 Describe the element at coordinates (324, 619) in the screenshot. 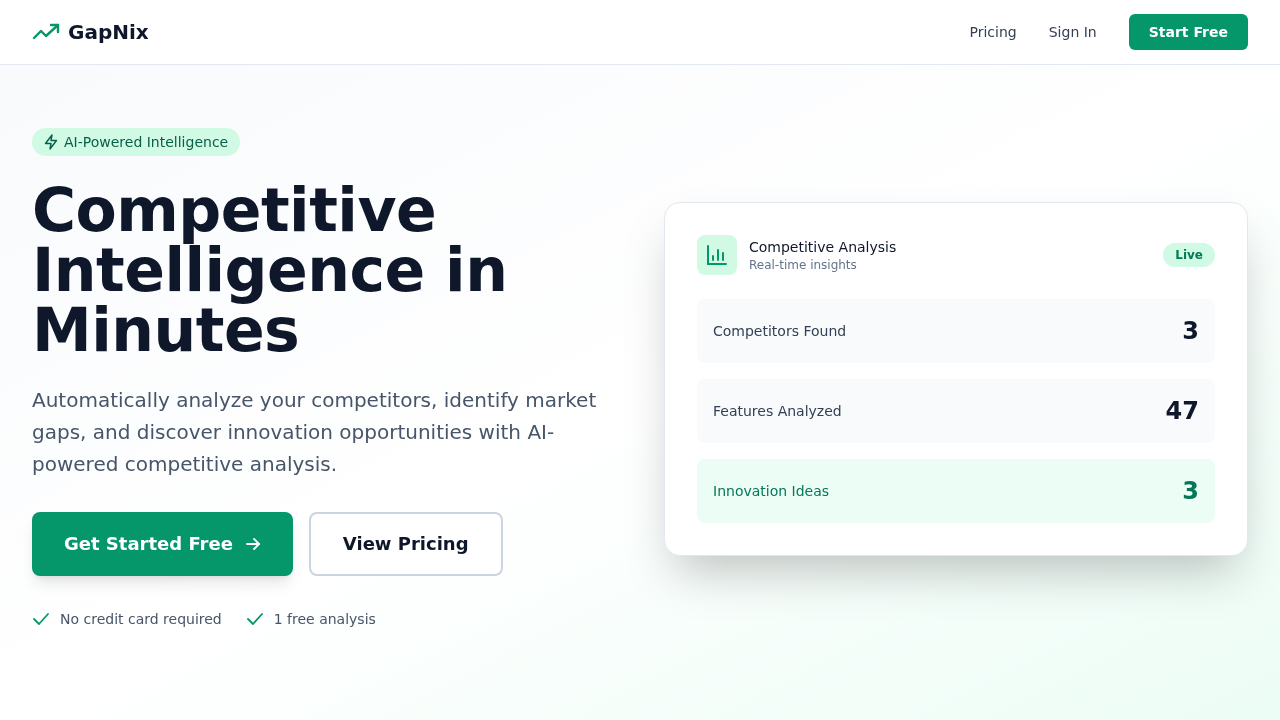

I see `perk-text: 1 free analysis` at that location.